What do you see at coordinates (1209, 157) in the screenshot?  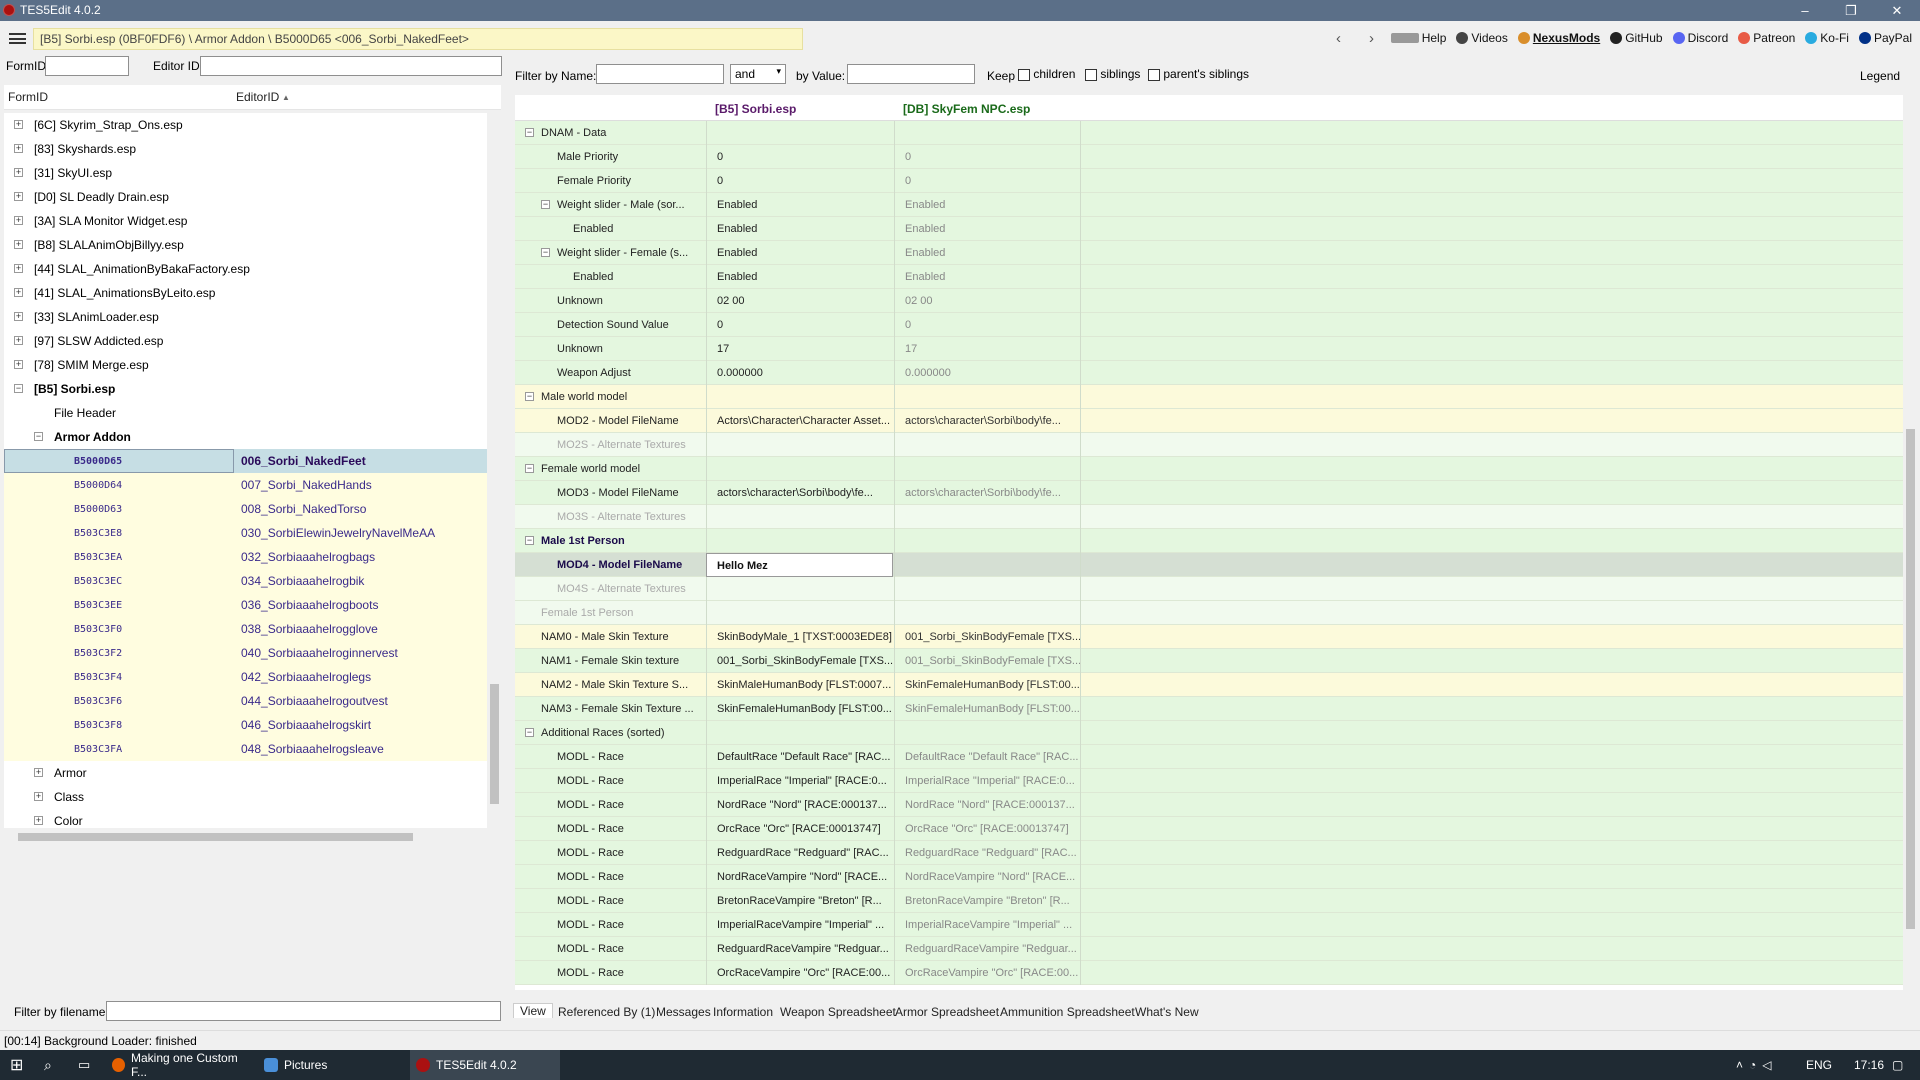 I see `grid-row: Male Priority 0 0` at bounding box center [1209, 157].